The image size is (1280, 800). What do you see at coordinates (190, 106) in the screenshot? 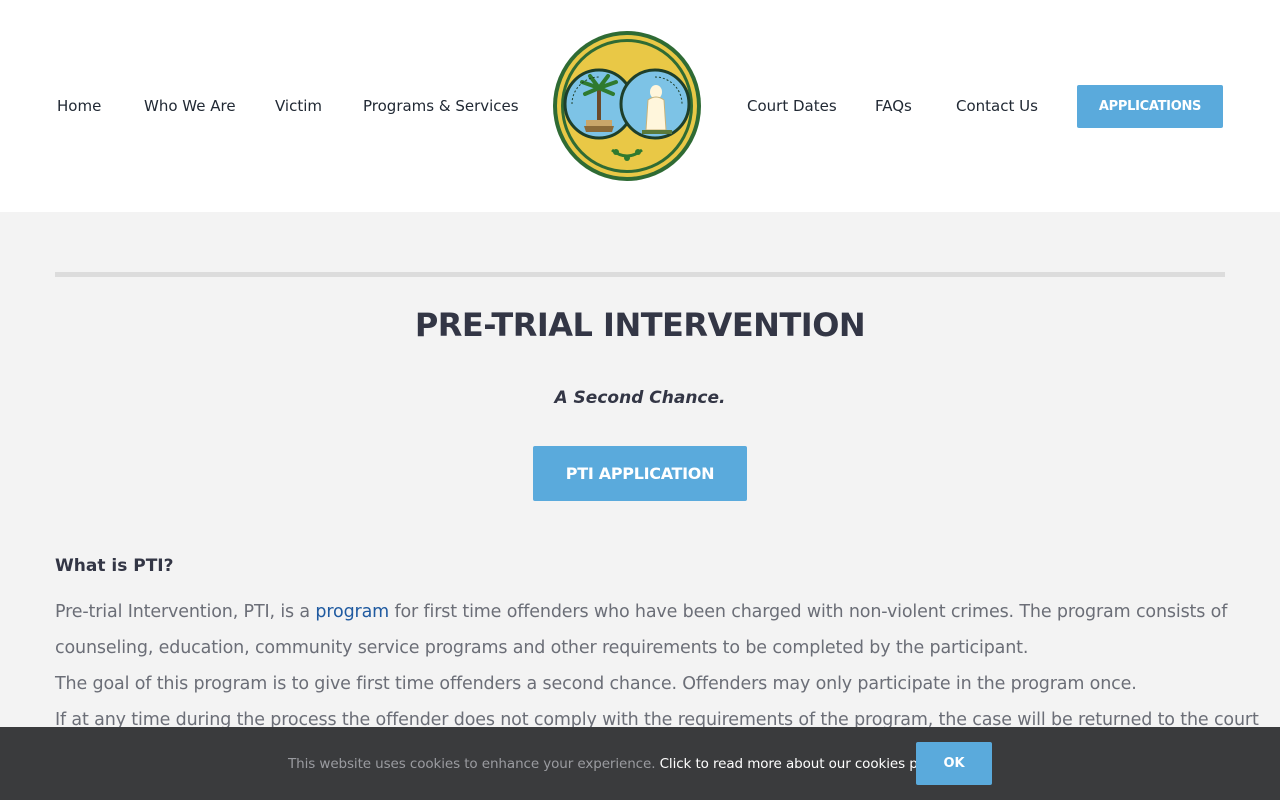
I see `nav-who-we-are: Who We Are` at bounding box center [190, 106].